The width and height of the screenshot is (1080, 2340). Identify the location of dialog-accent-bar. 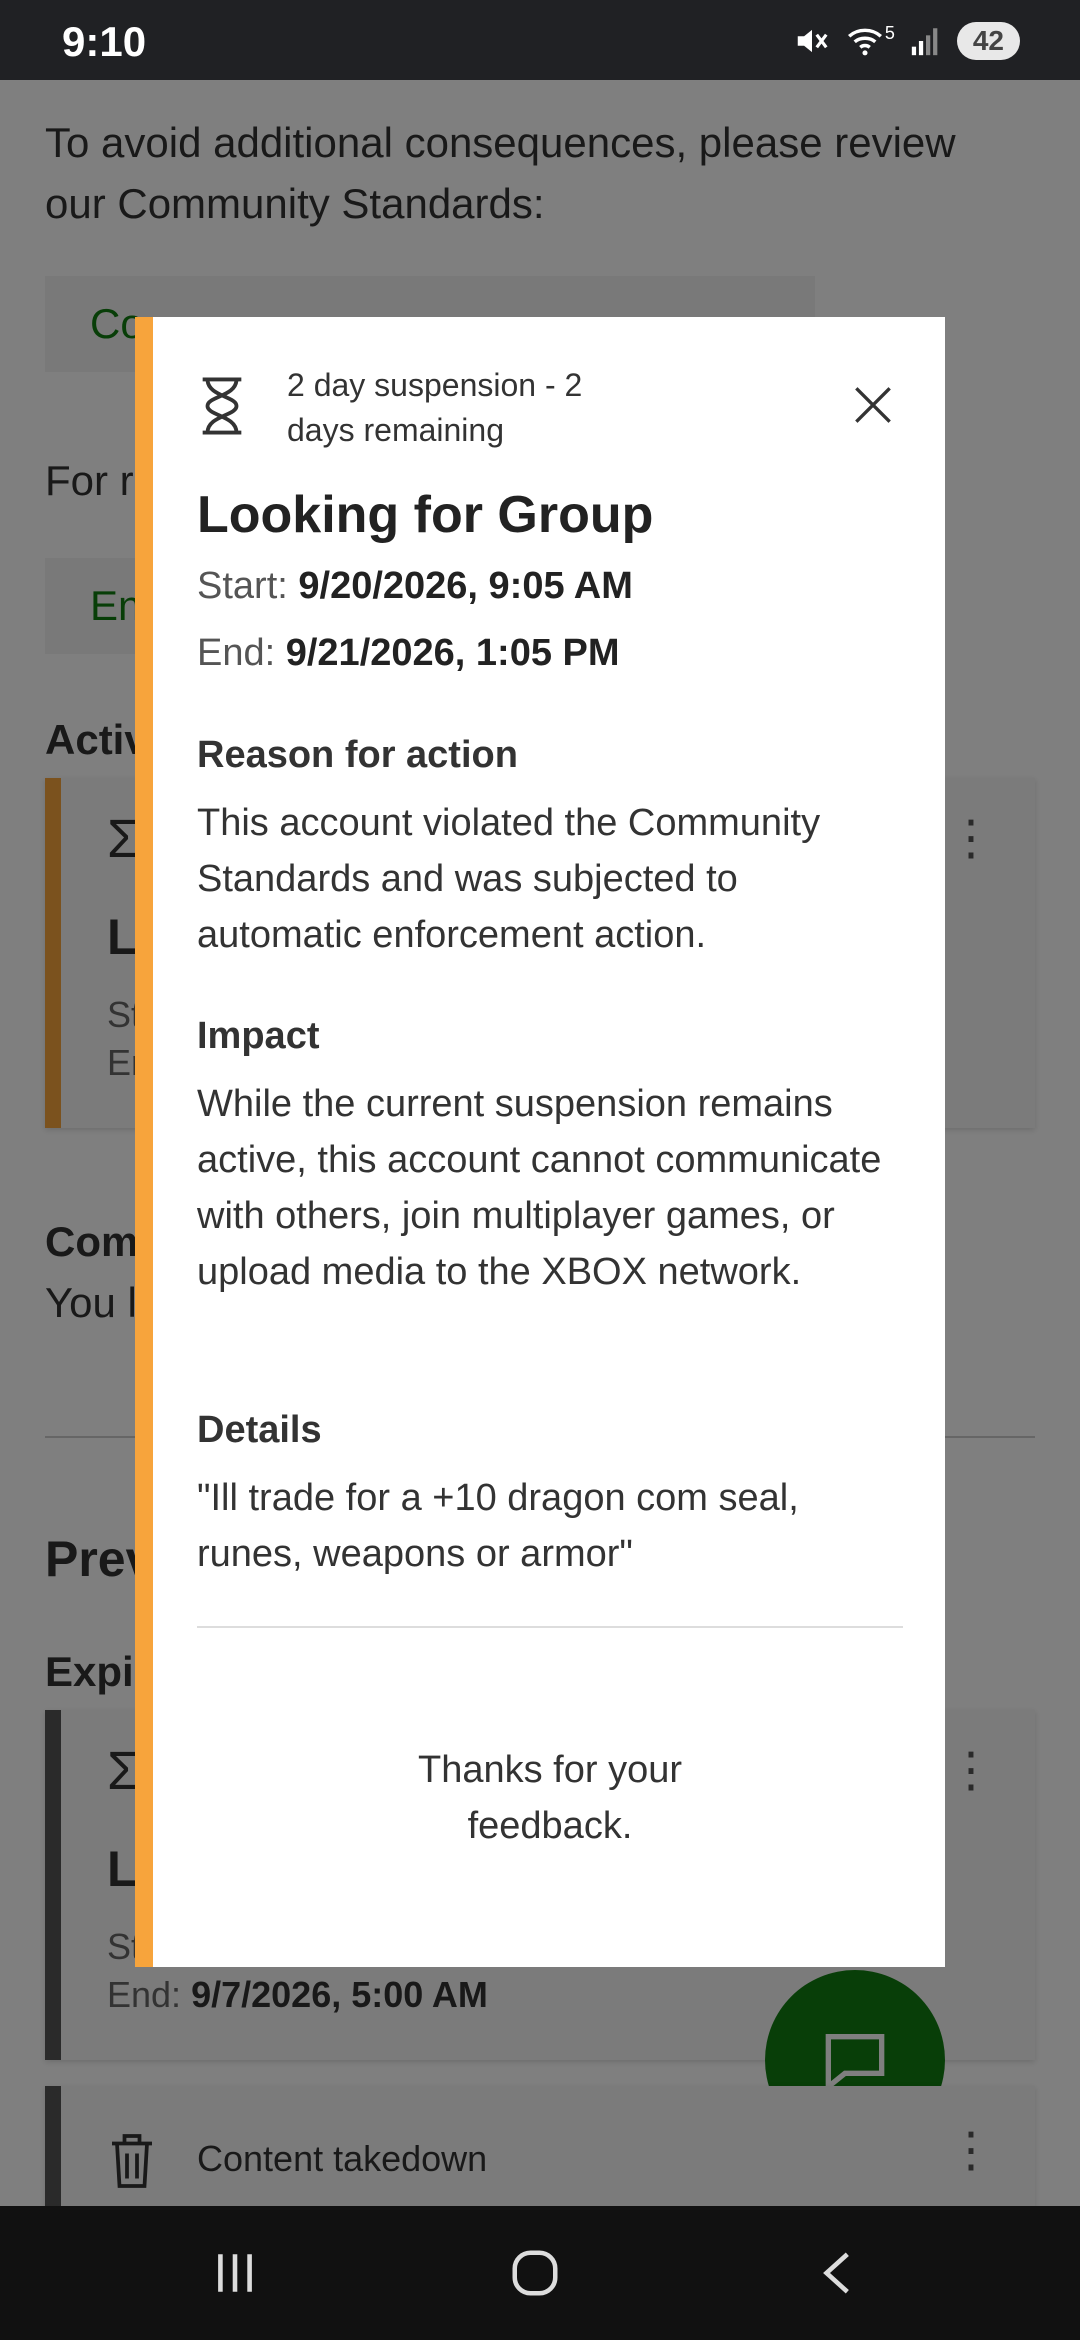
(144, 1142).